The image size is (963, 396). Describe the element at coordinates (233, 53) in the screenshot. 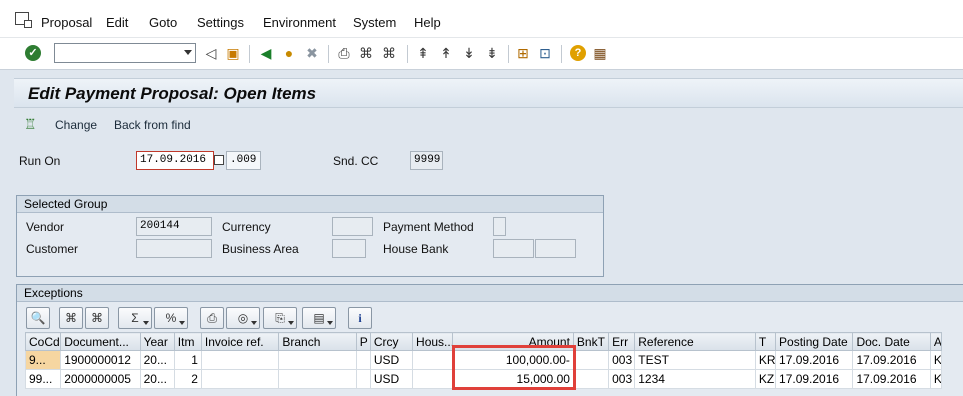

I see `save-icon: ▣` at that location.